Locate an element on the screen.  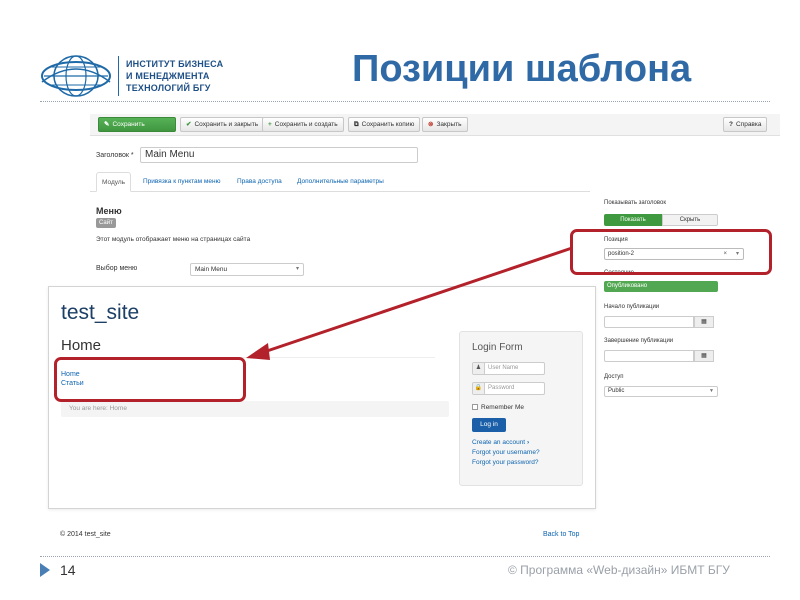
header-divider is located at coordinates (405, 101).